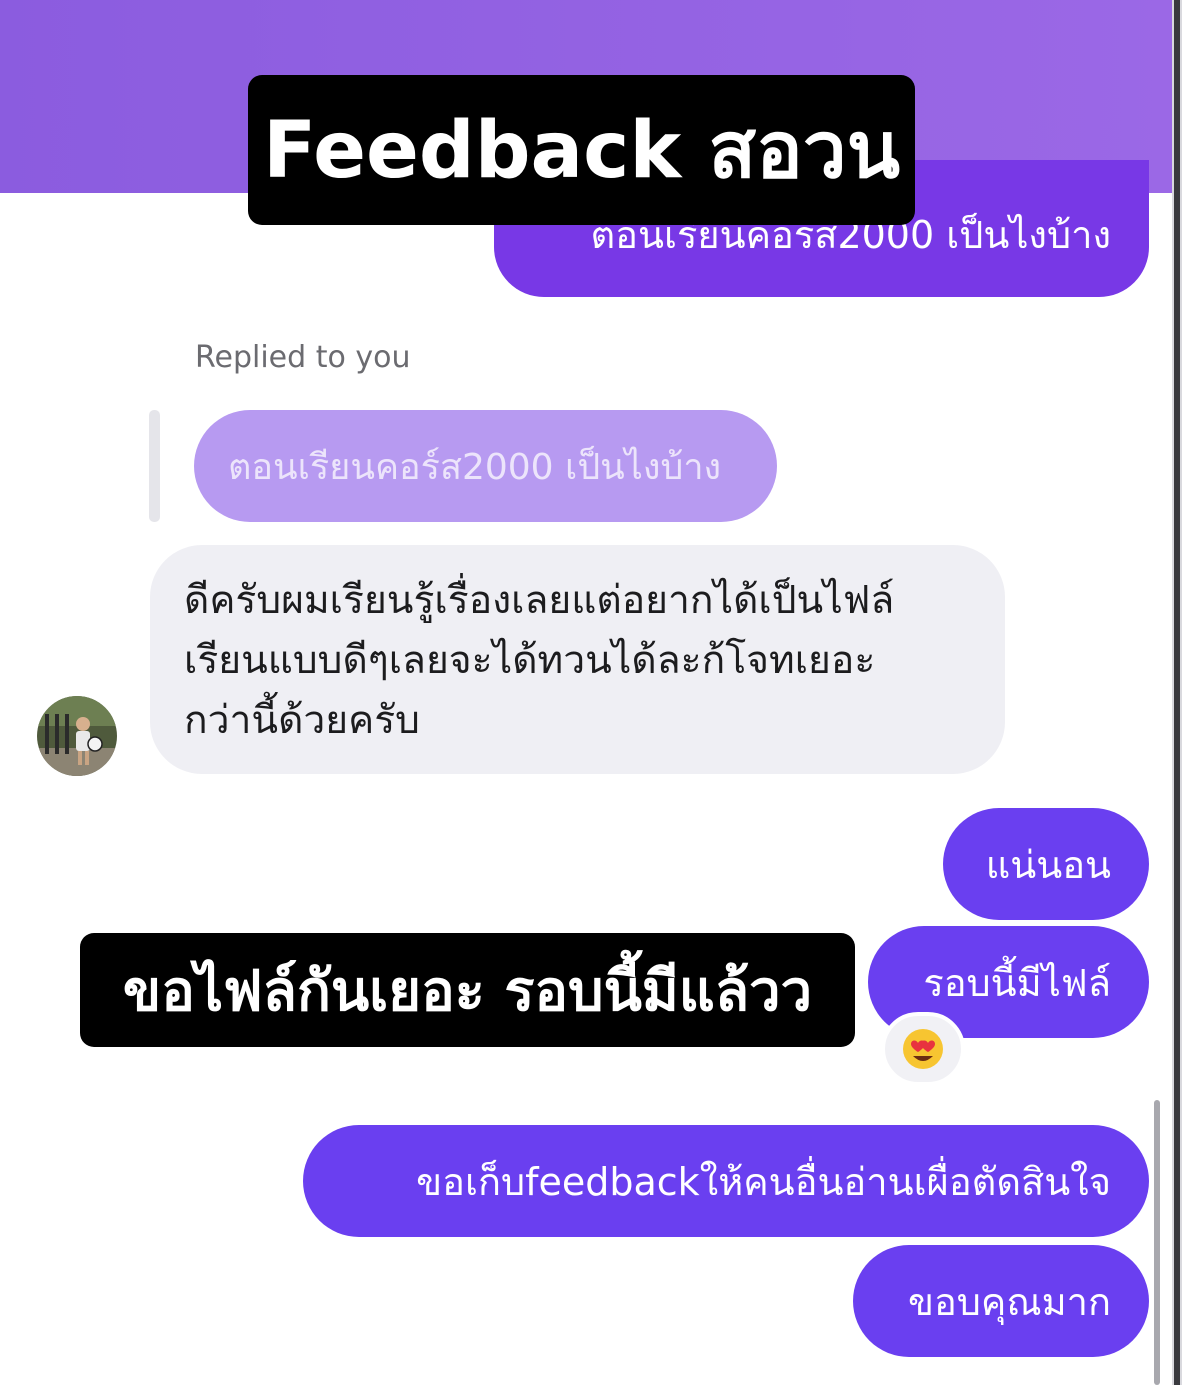 The width and height of the screenshot is (1182, 1385). Describe the element at coordinates (763, 1181) in the screenshot. I see `outgoing-message-keep-feedback-text: ขอเก็บfeedbackให้คนอื่นอ่านเผื่อตัดสินใจ` at that location.